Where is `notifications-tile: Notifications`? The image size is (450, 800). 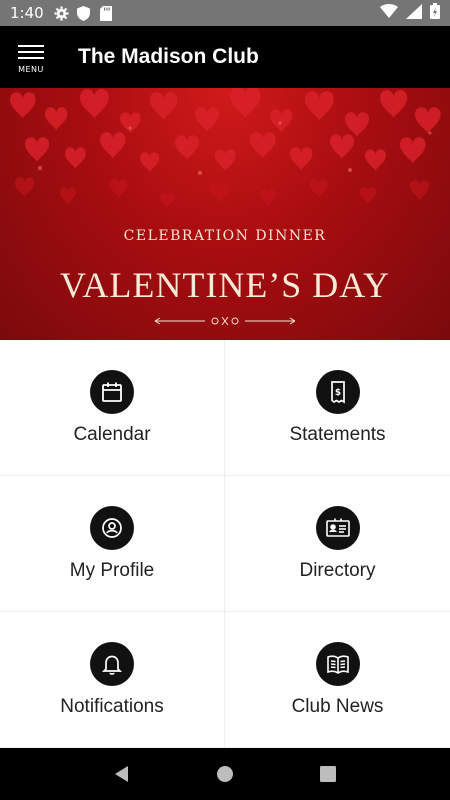
notifications-tile: Notifications is located at coordinates (112, 680).